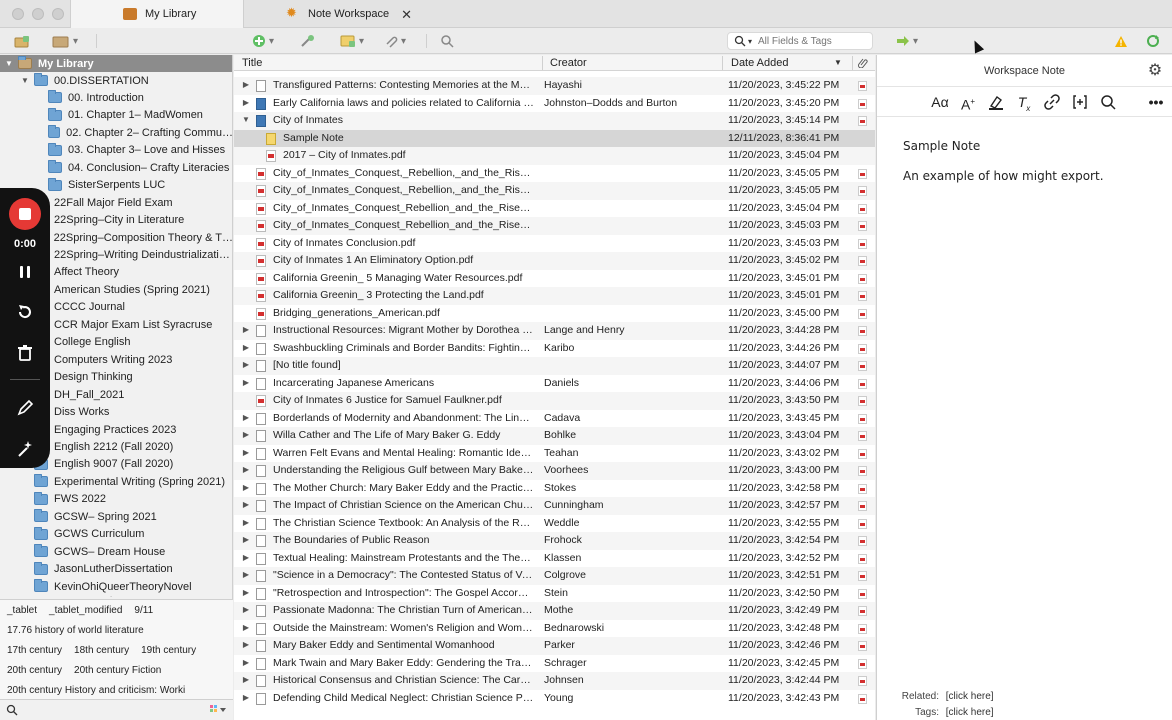  Describe the element at coordinates (116, 516) in the screenshot. I see `collection-item: GCSW– Spring 2021` at that location.